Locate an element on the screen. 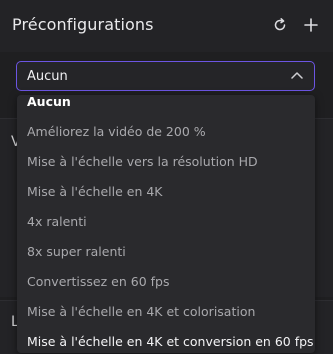 This screenshot has height=354, width=333. add-preset-button is located at coordinates (311, 25).